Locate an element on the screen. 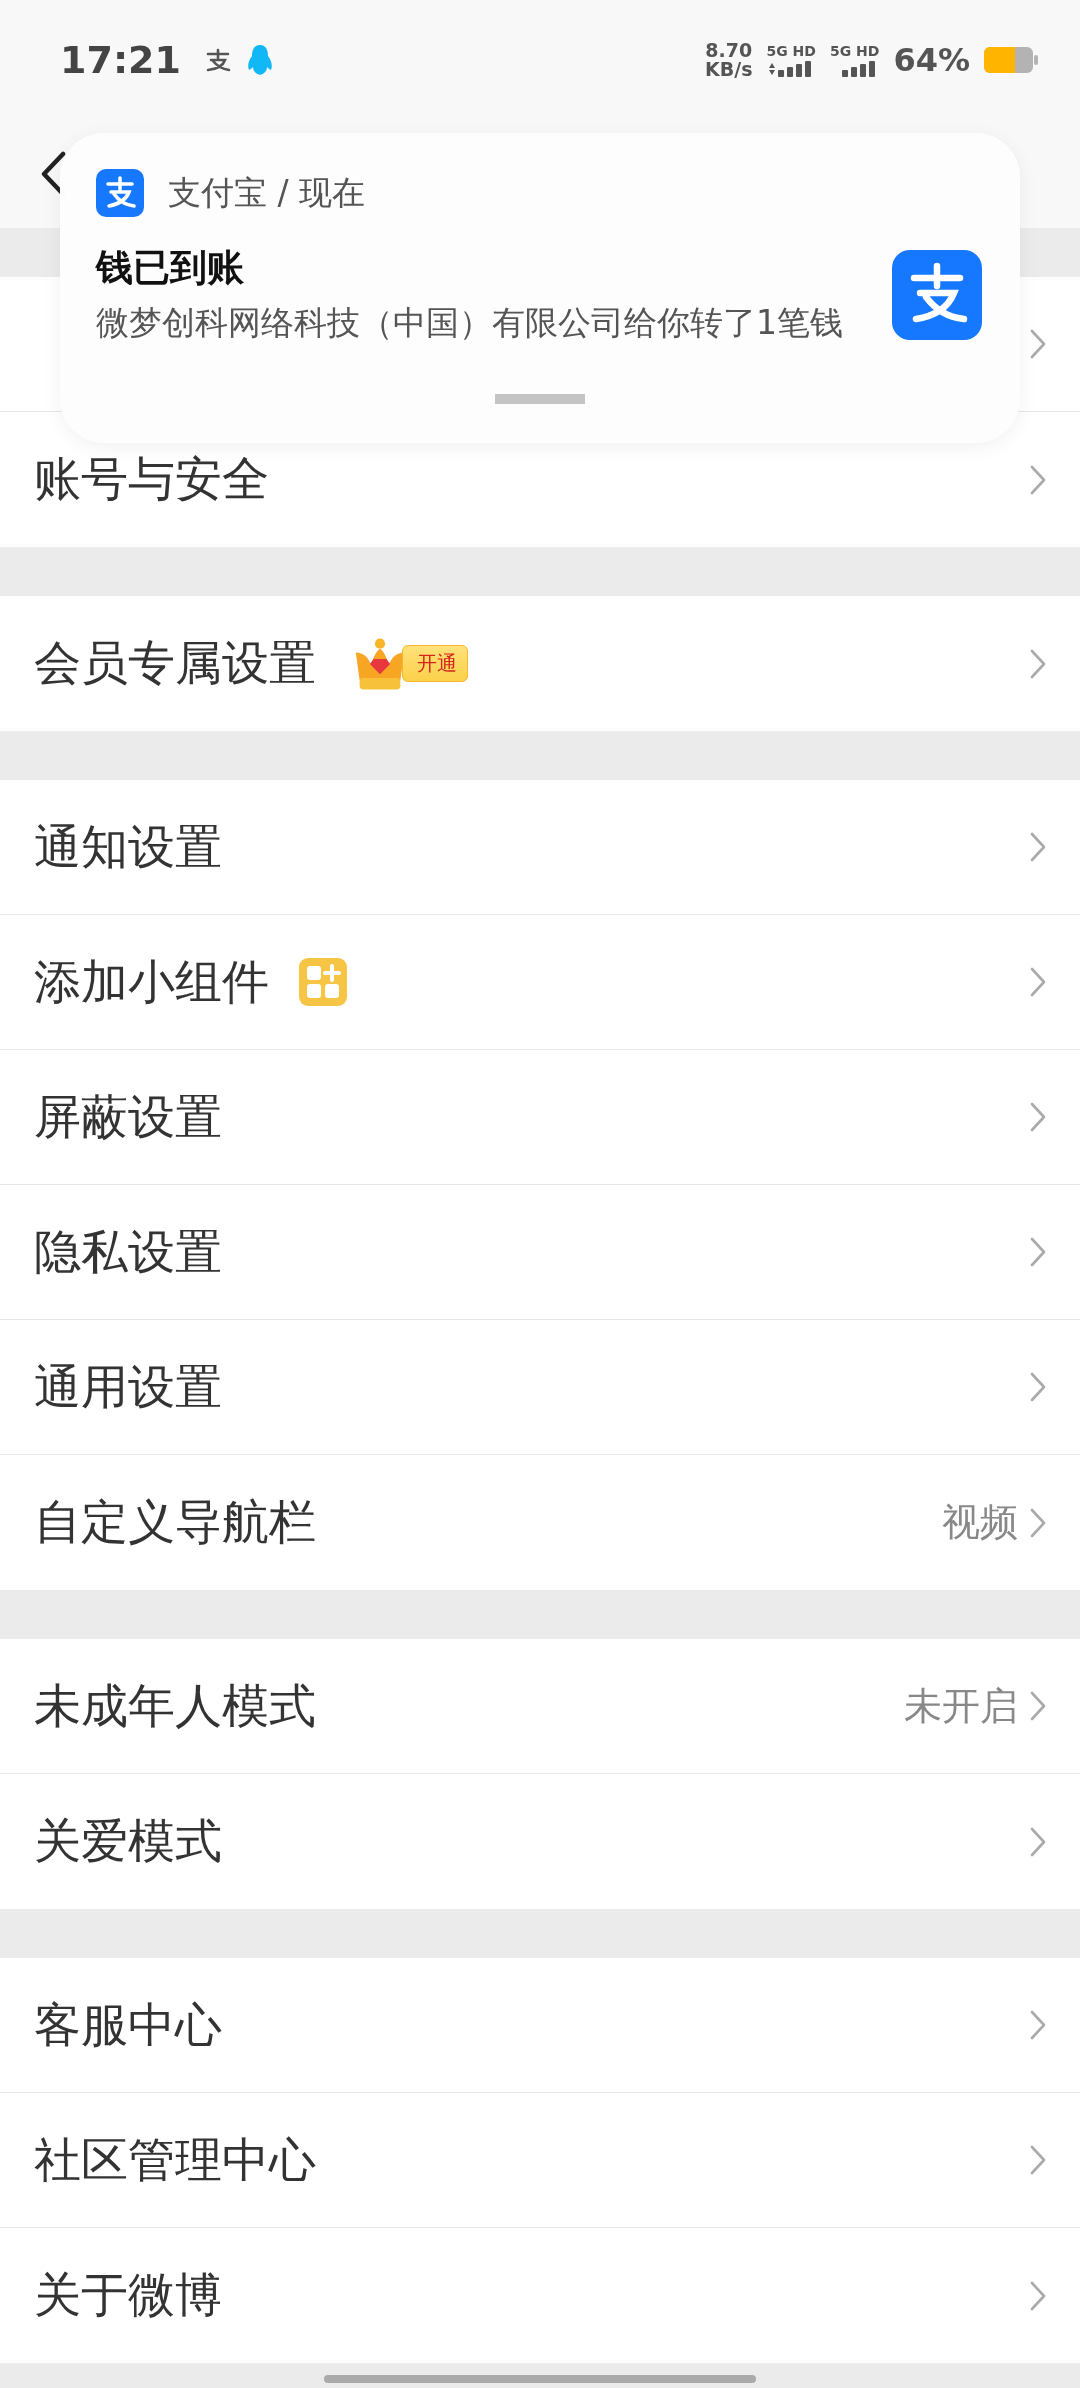 The height and width of the screenshot is (2388, 1080). back-icon is located at coordinates (53, 174).